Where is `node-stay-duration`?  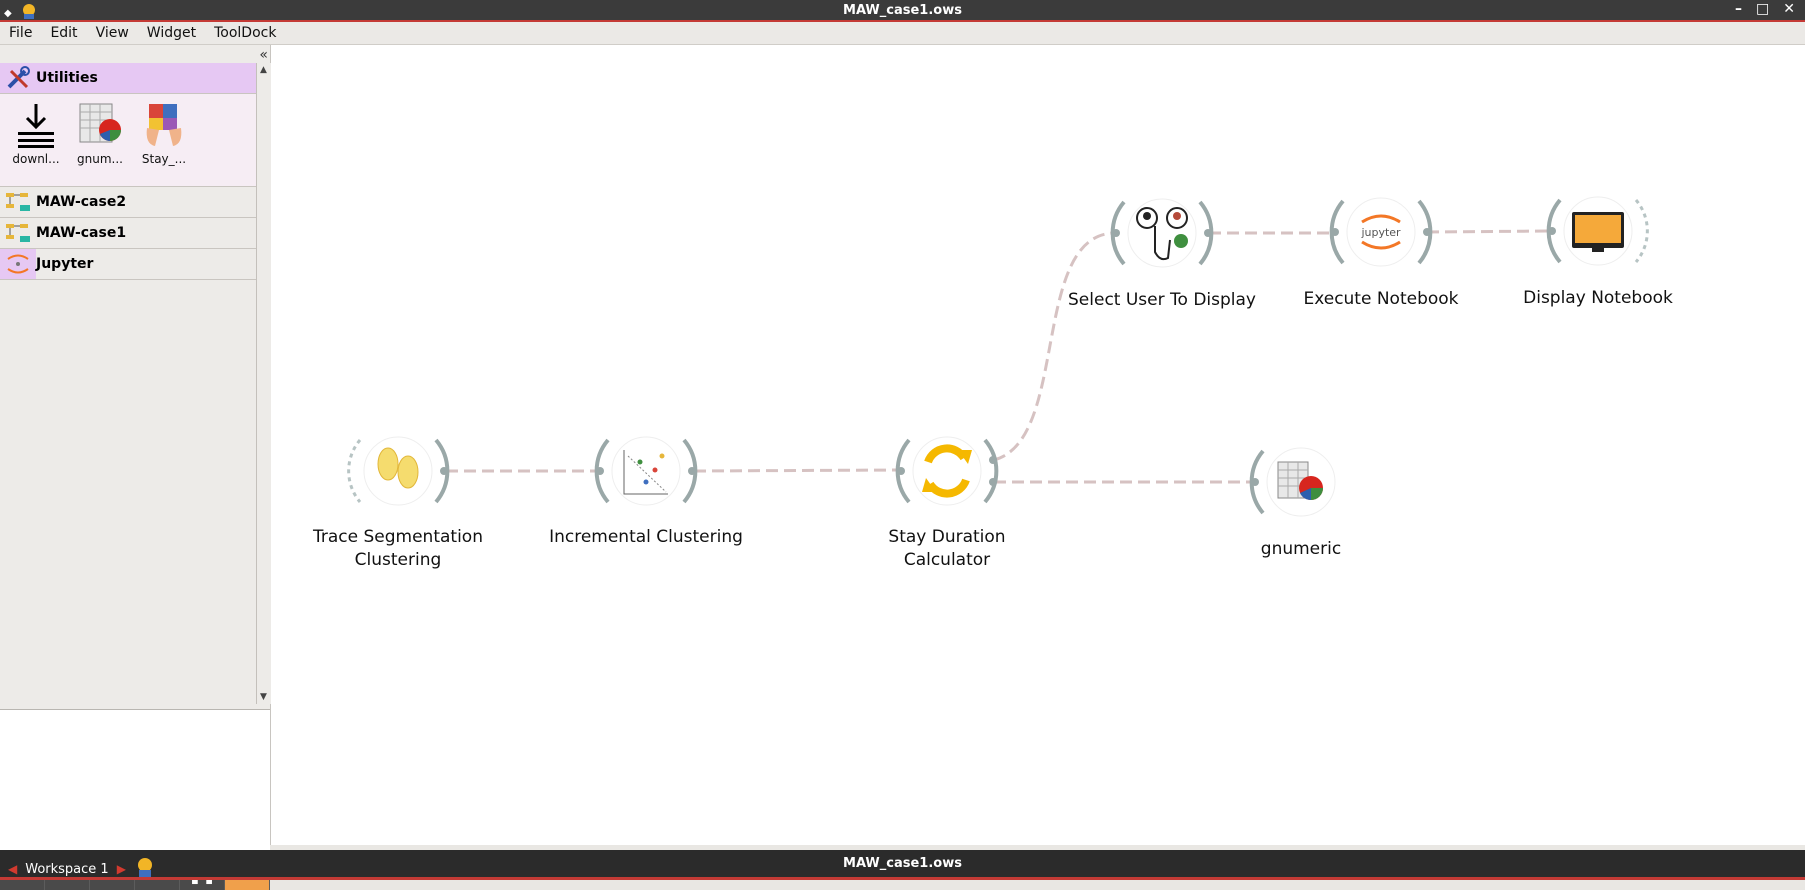
node-stay-duration is located at coordinates (947, 471).